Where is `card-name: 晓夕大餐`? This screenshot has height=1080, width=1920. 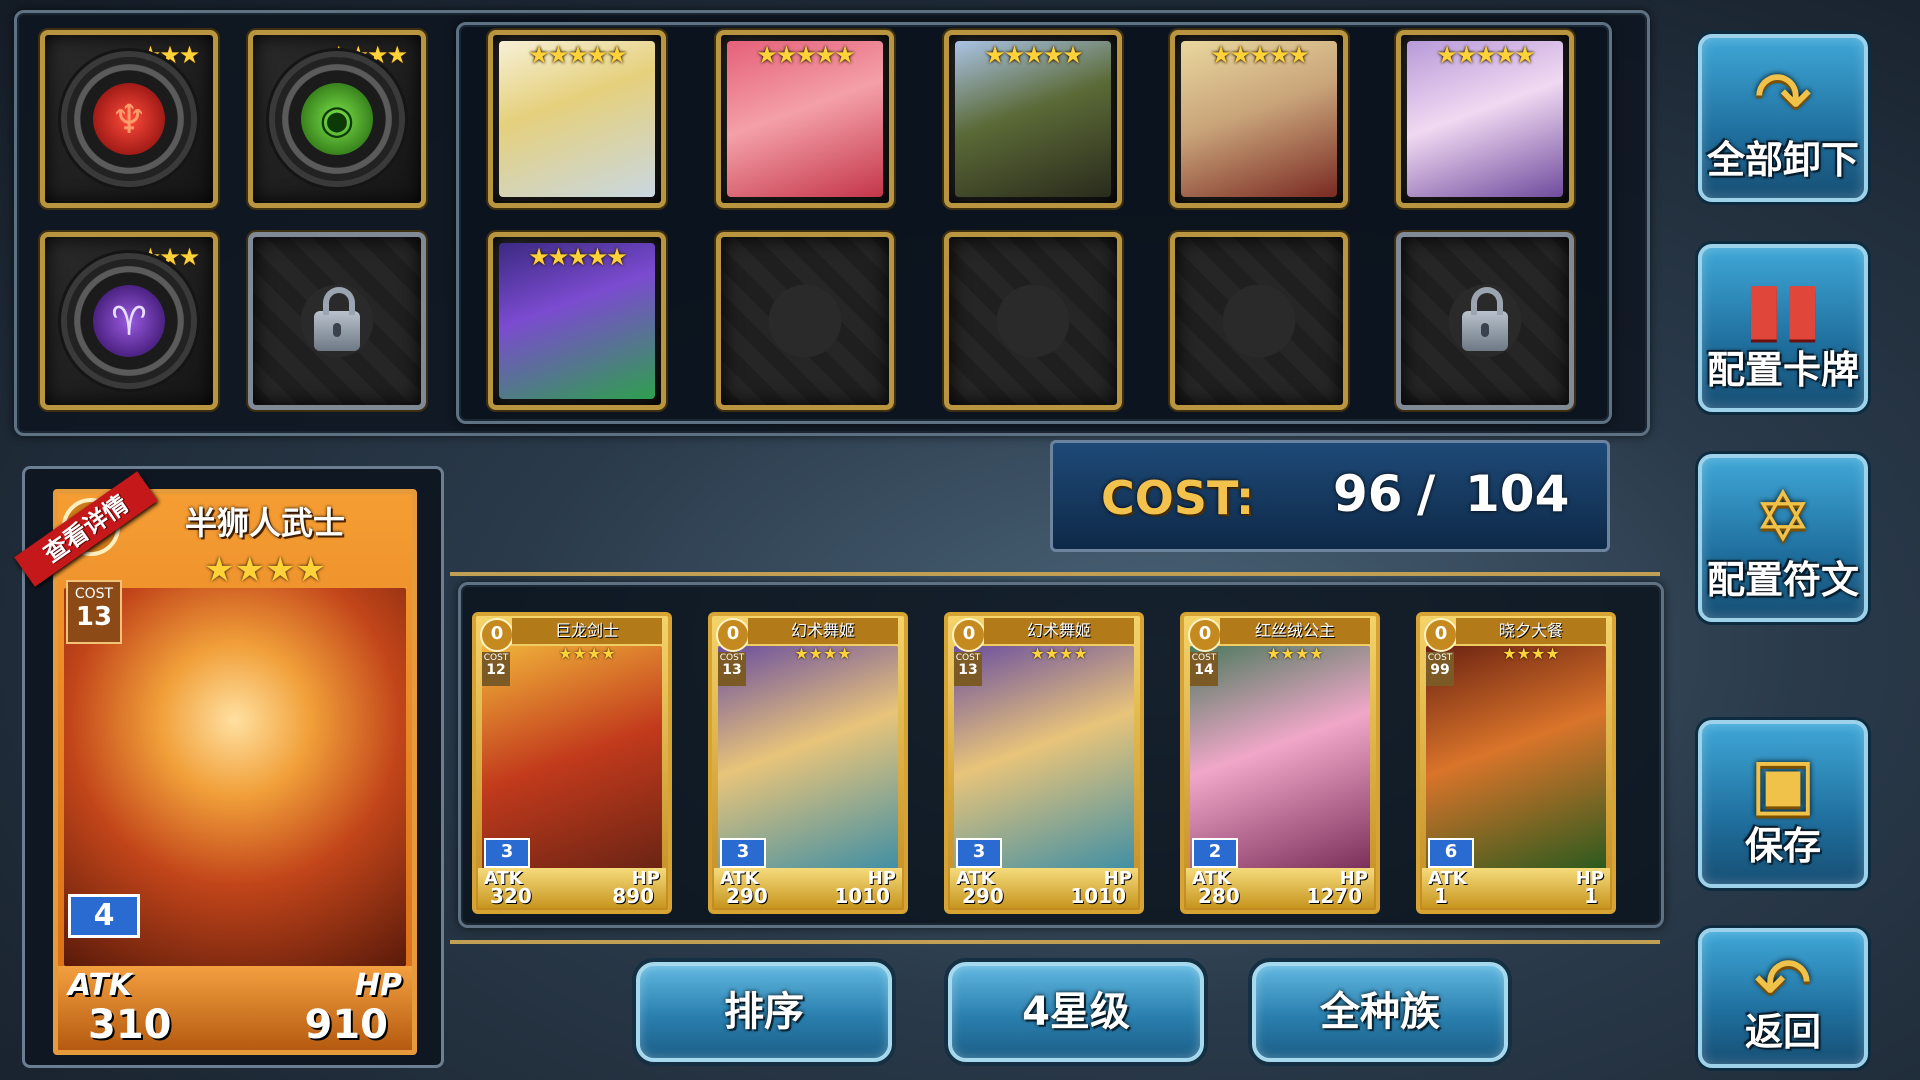
card-name: 晓夕大餐 is located at coordinates (1531, 631).